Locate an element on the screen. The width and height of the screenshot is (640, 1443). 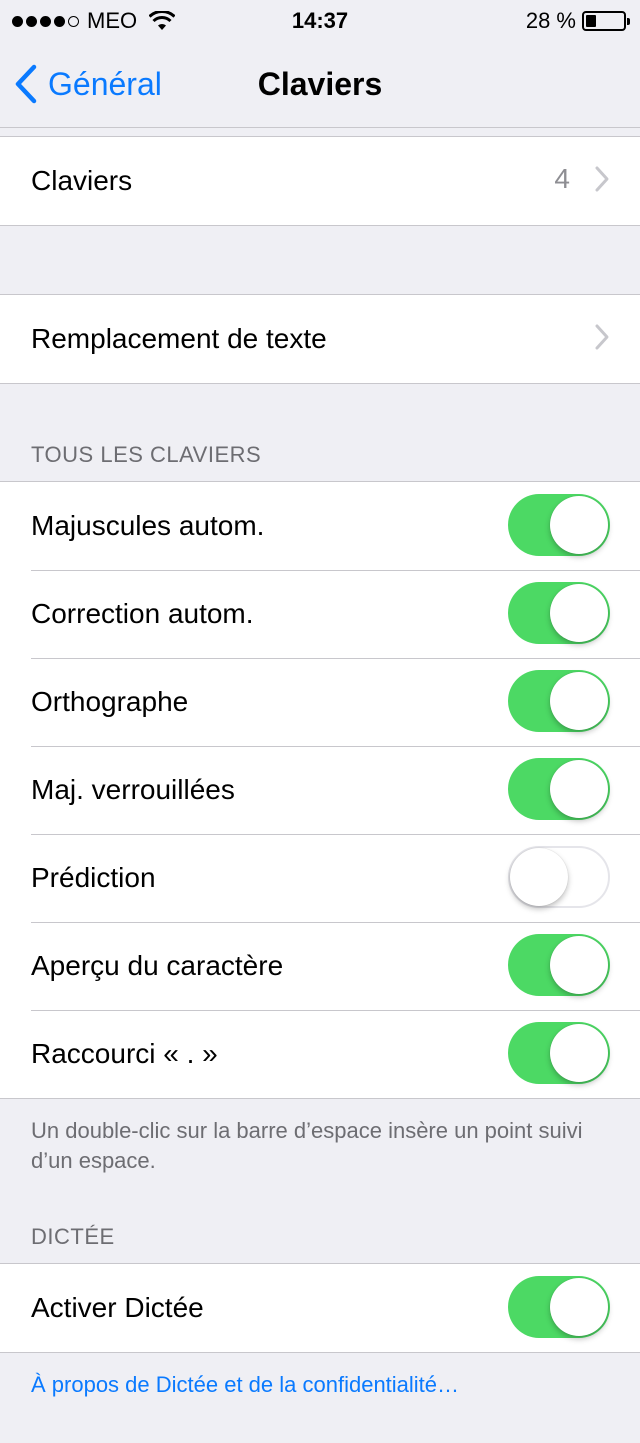
navigation-bar: Général Claviers is located at coordinates (320, 85).